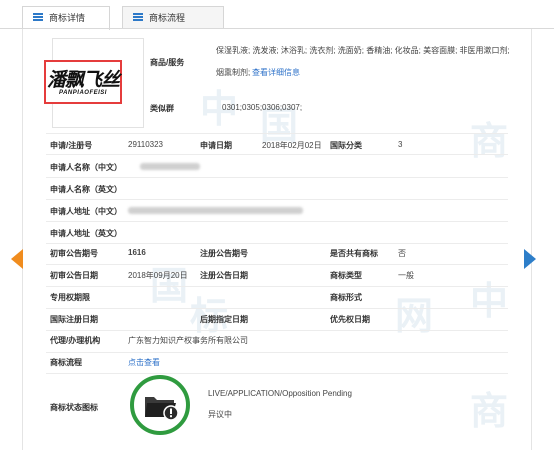 This screenshot has height=450, width=554. I want to click on trademark-logo: 潘飘飞丝 PANPIAOFEISI, so click(83, 82).